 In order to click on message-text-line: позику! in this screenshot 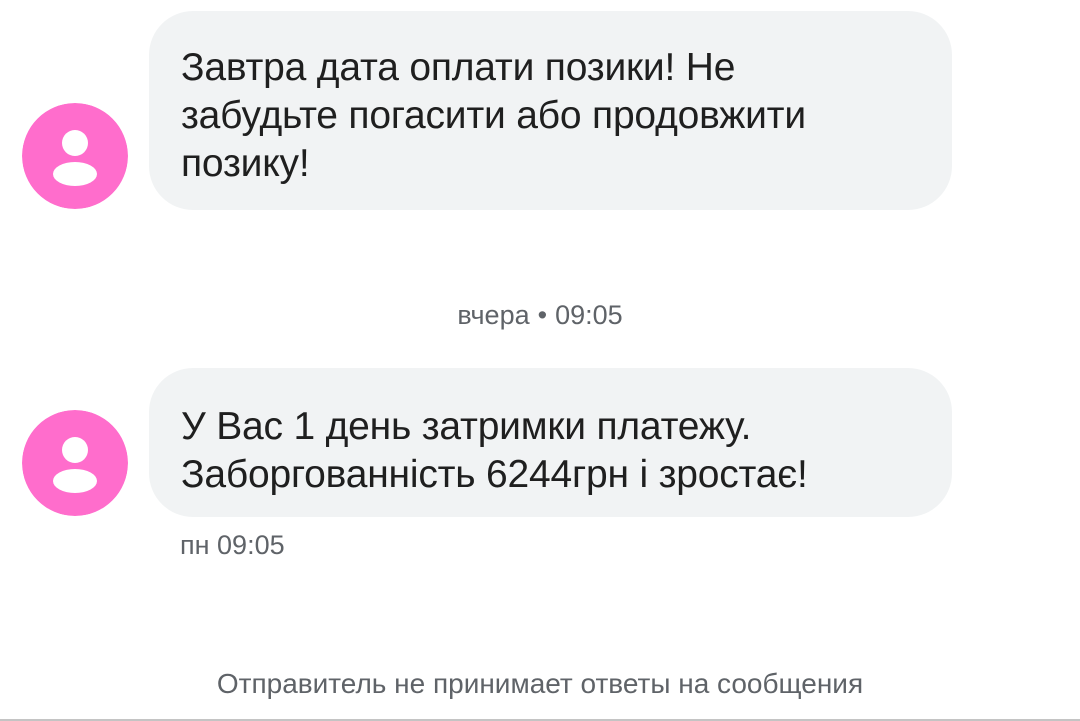, I will do `click(245, 163)`.